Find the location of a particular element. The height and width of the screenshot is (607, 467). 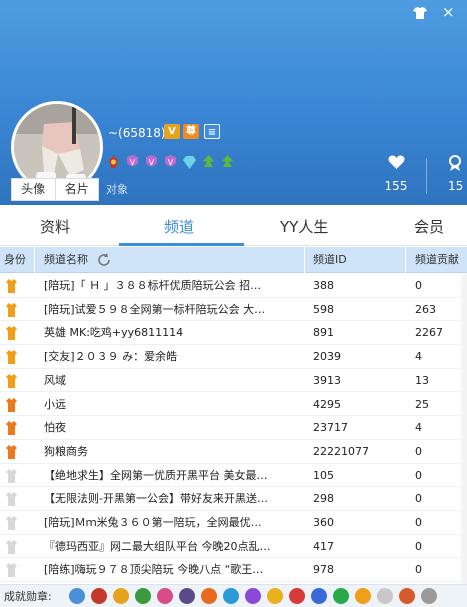

channel-contribution: 4 is located at coordinates (418, 428).